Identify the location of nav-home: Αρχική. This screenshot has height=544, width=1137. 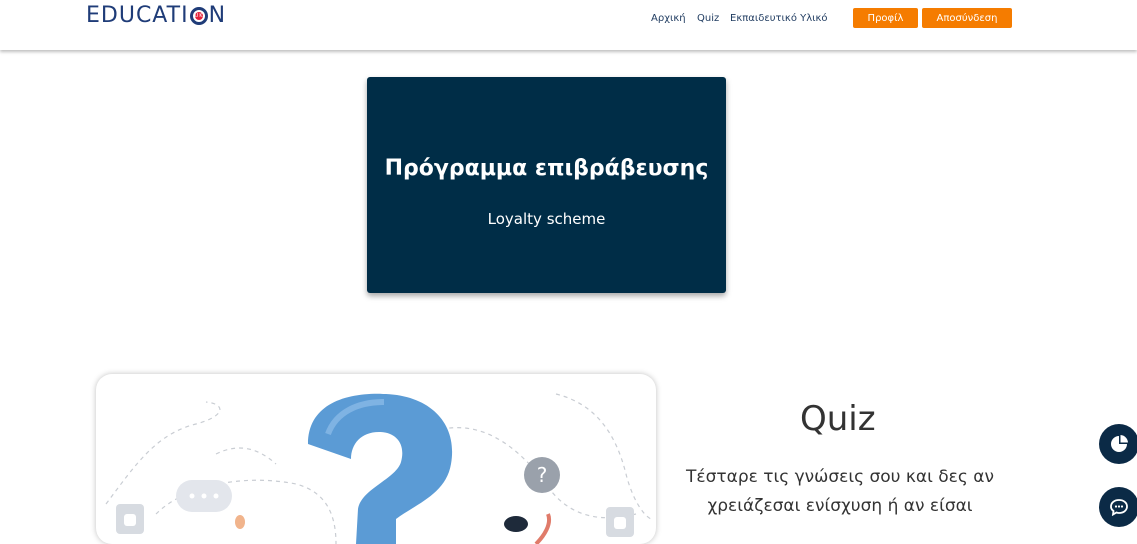
(668, 18).